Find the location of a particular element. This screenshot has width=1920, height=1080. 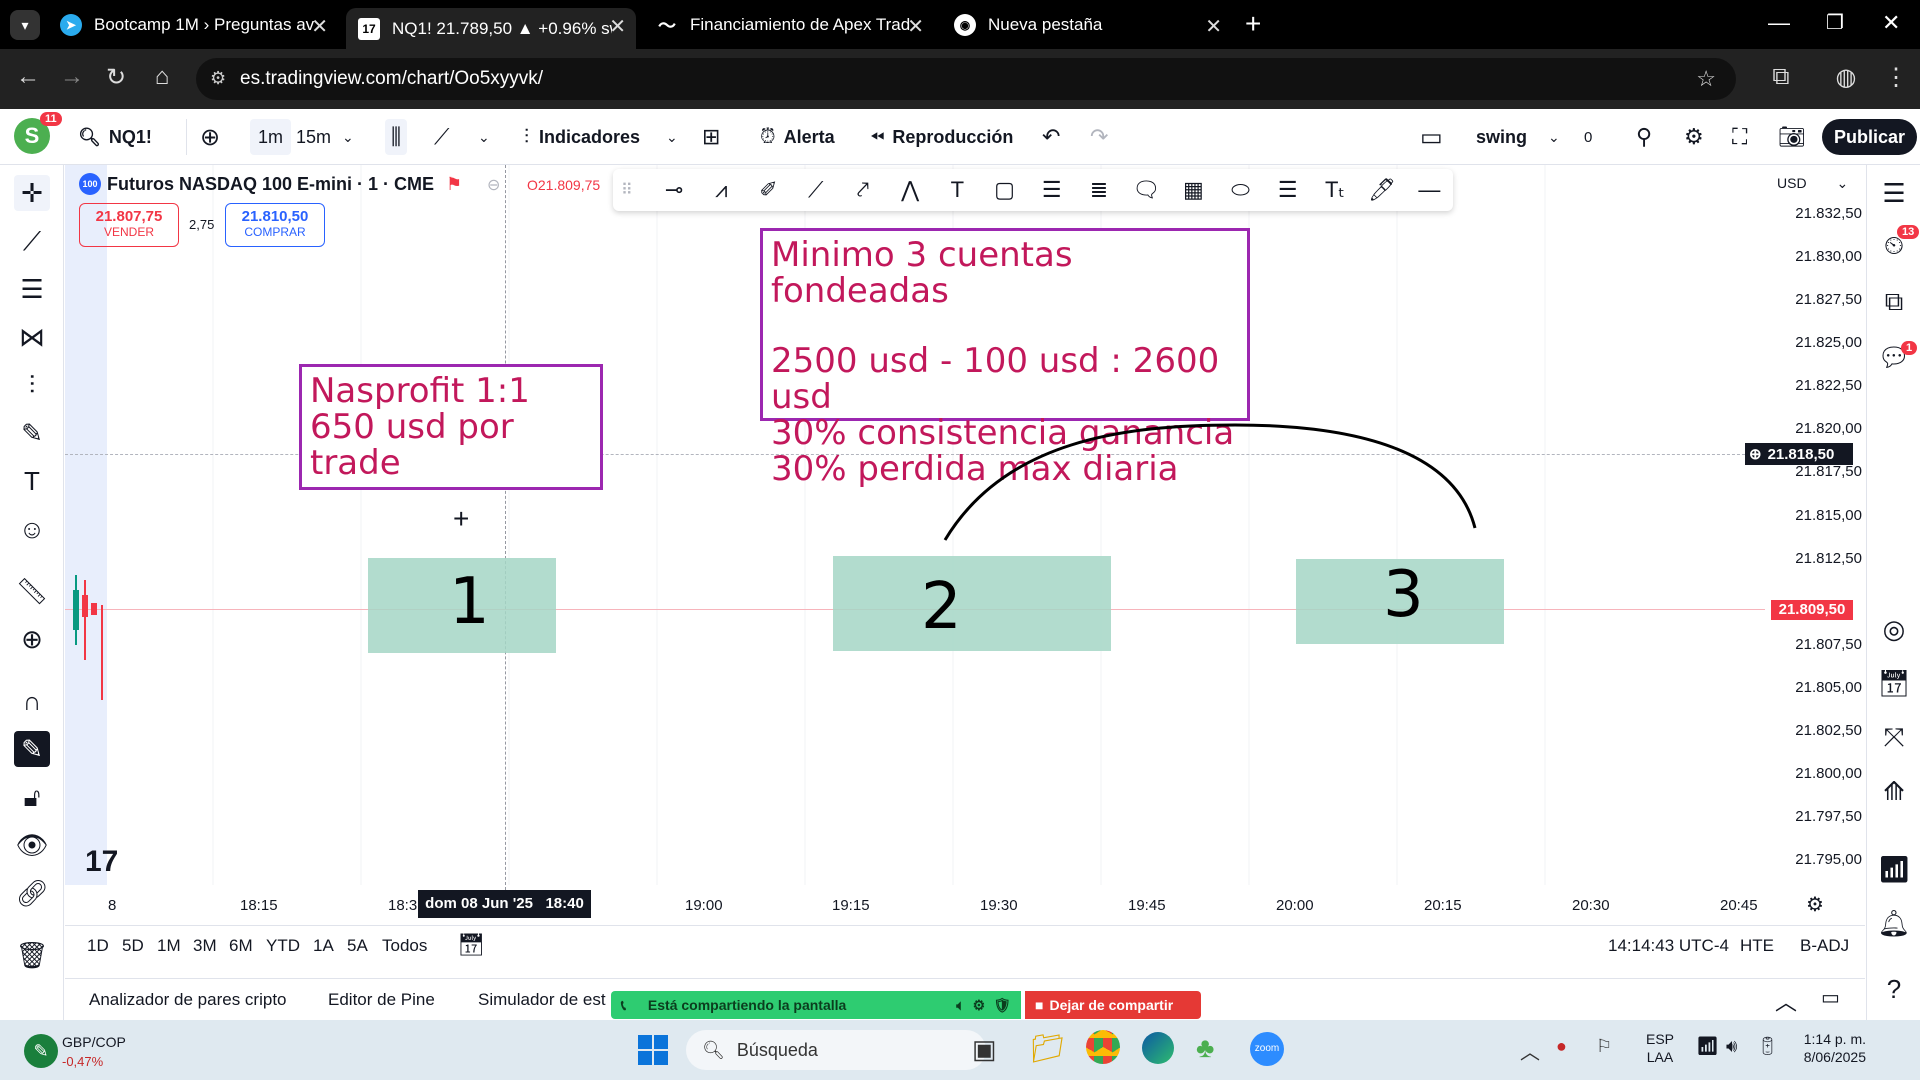

site-info-icon: ⚙ is located at coordinates (218, 78).